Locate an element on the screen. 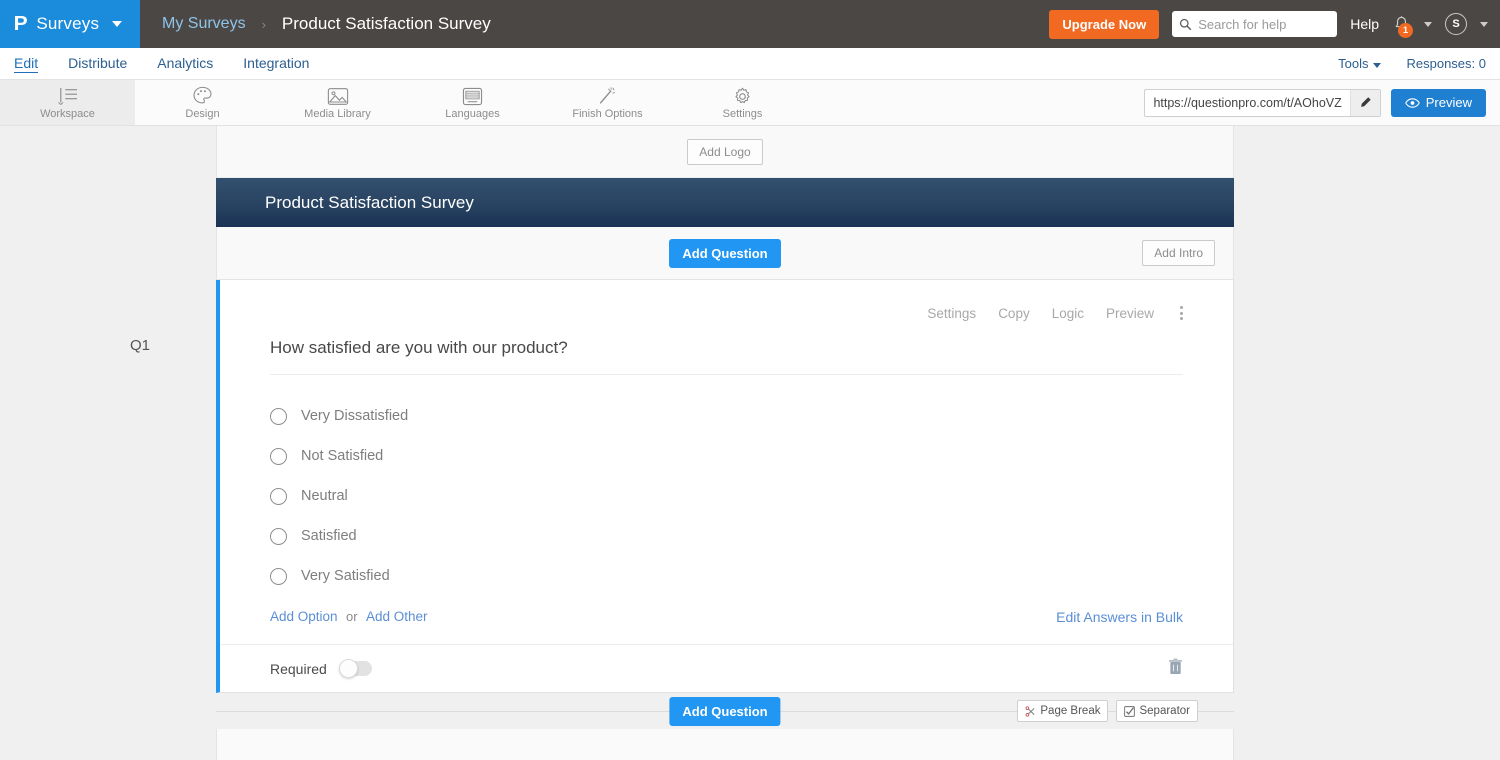  help-search-box is located at coordinates (1255, 24).